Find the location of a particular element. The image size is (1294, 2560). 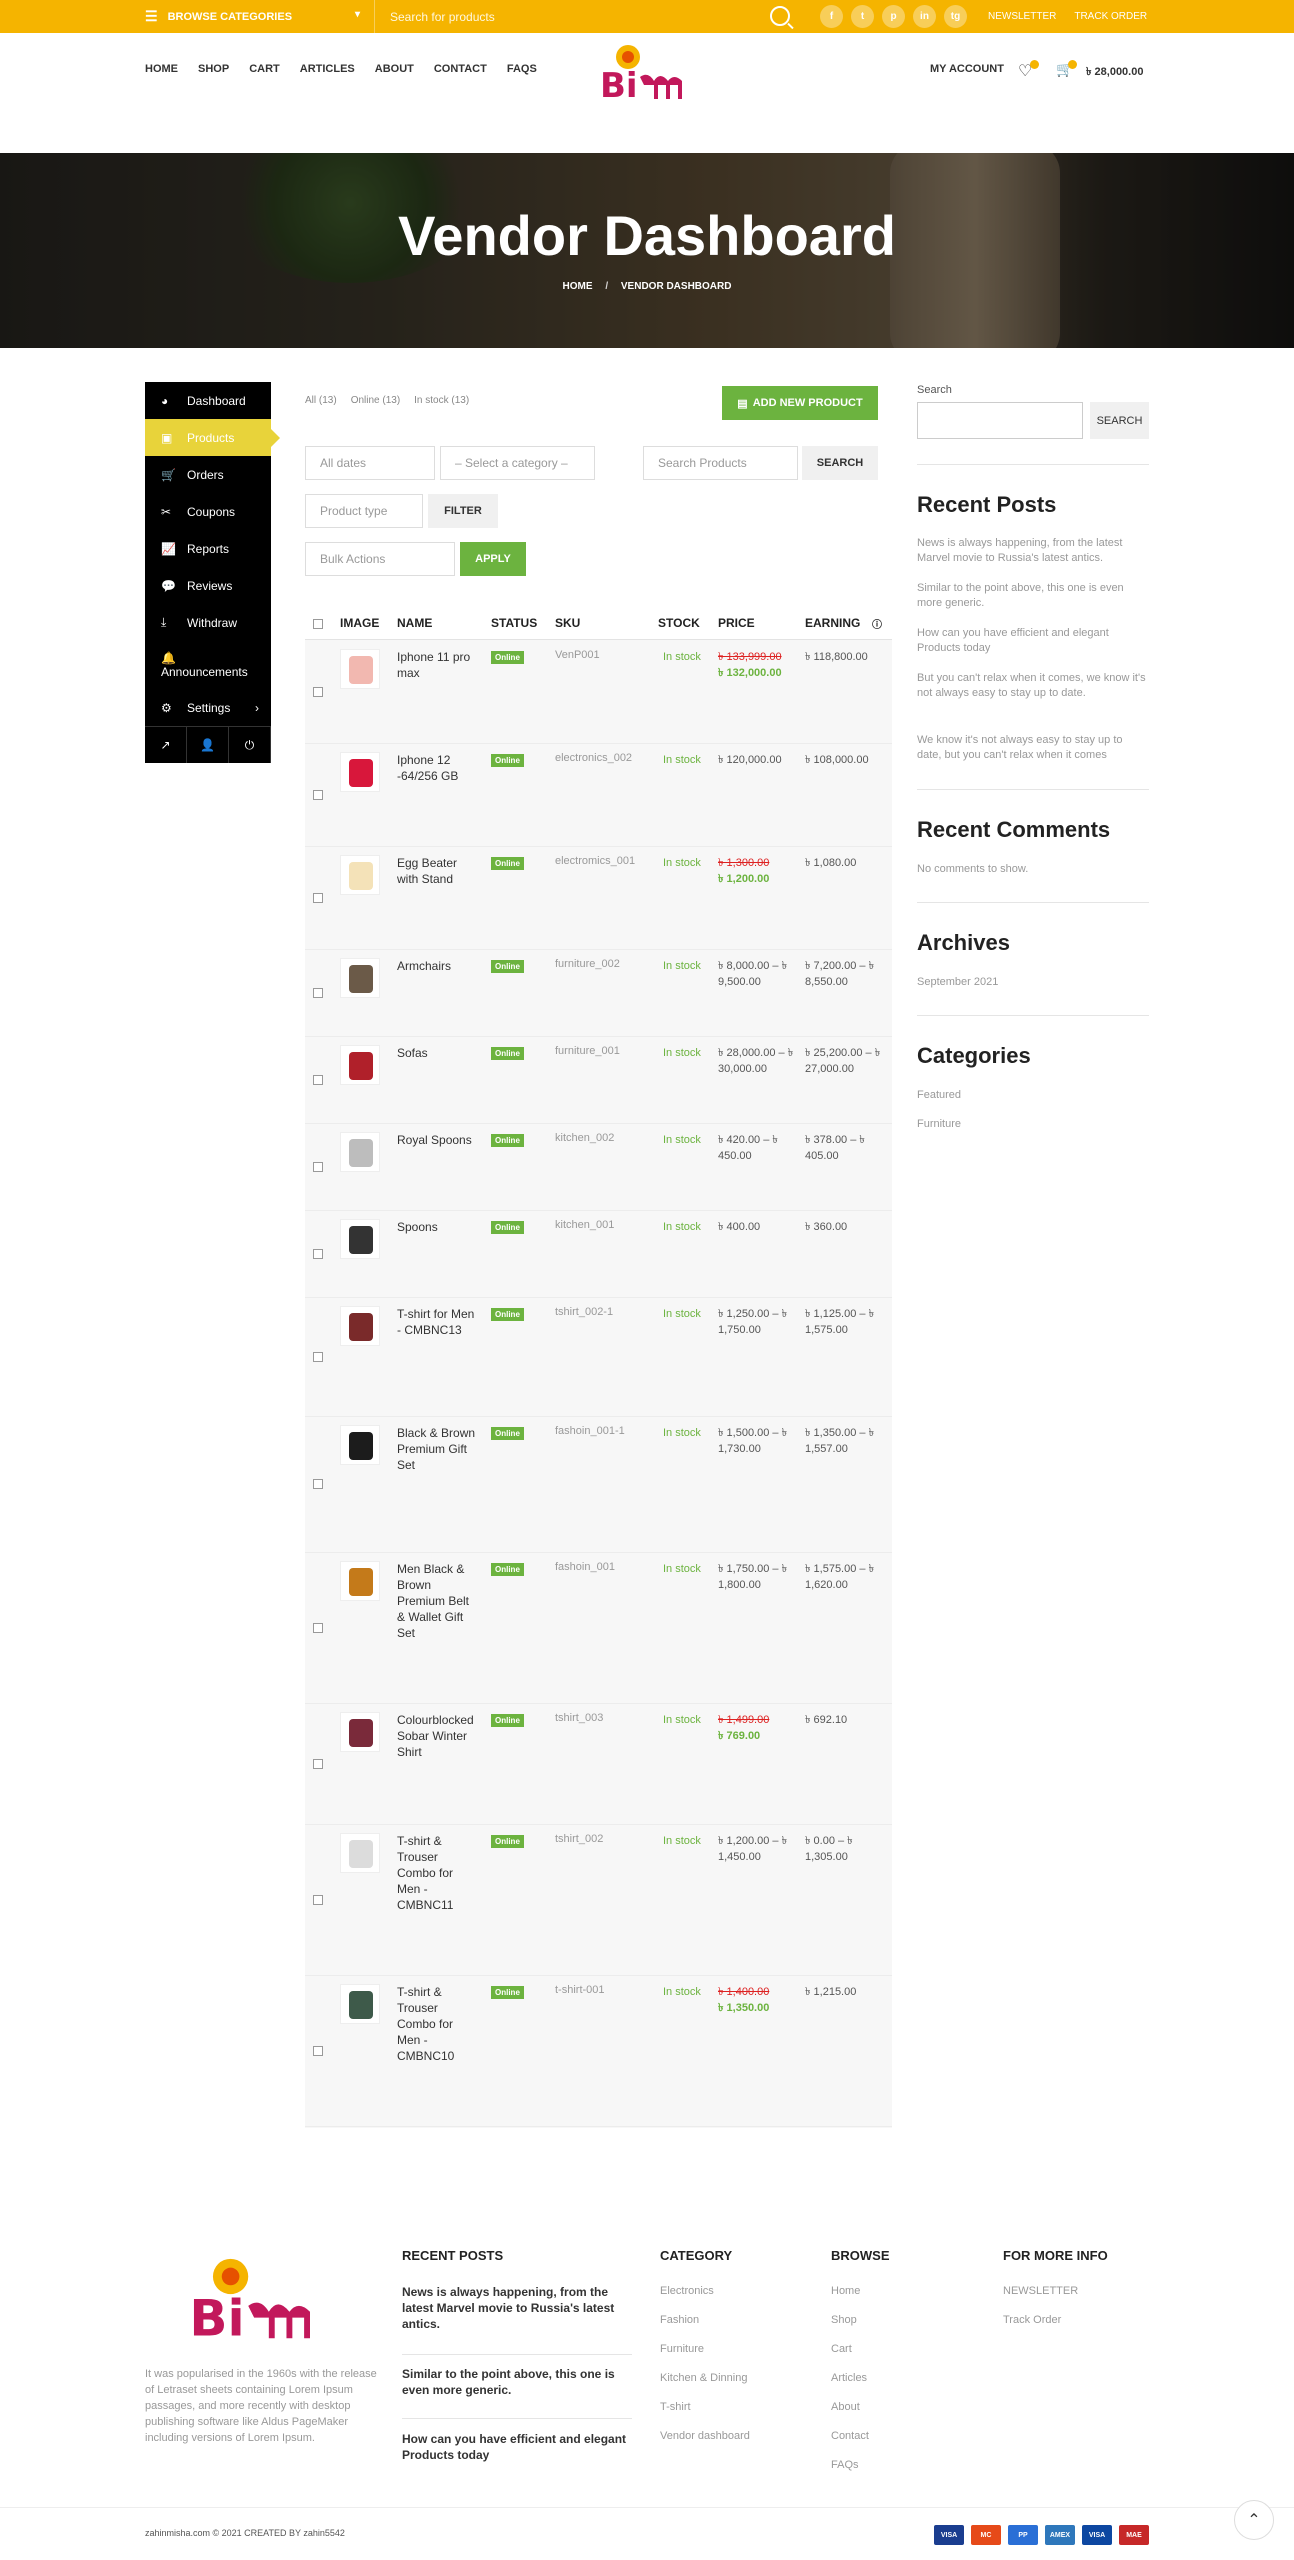

bulk-actions-select: Bulk Actions is located at coordinates (380, 559).